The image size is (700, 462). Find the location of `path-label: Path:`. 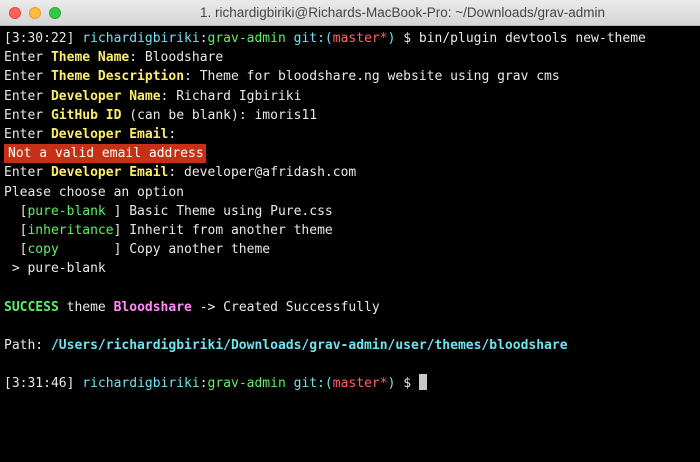

path-label: Path: is located at coordinates (27, 345).